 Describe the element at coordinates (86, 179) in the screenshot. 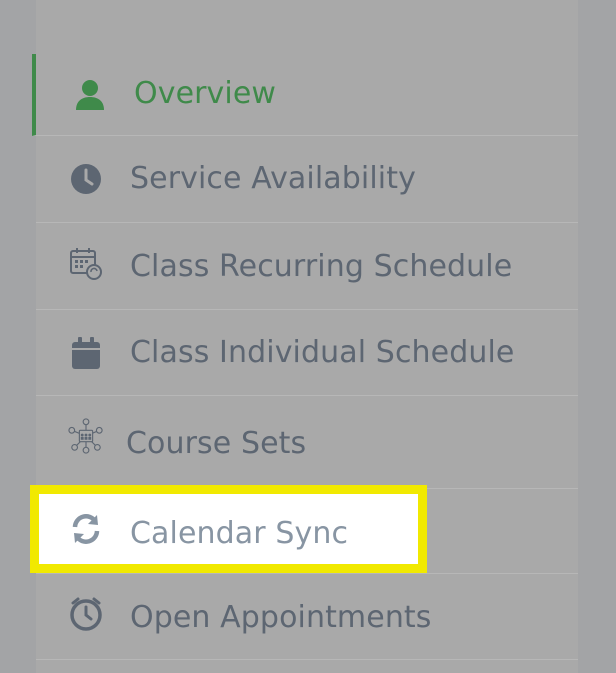

I see `clock-icon` at that location.